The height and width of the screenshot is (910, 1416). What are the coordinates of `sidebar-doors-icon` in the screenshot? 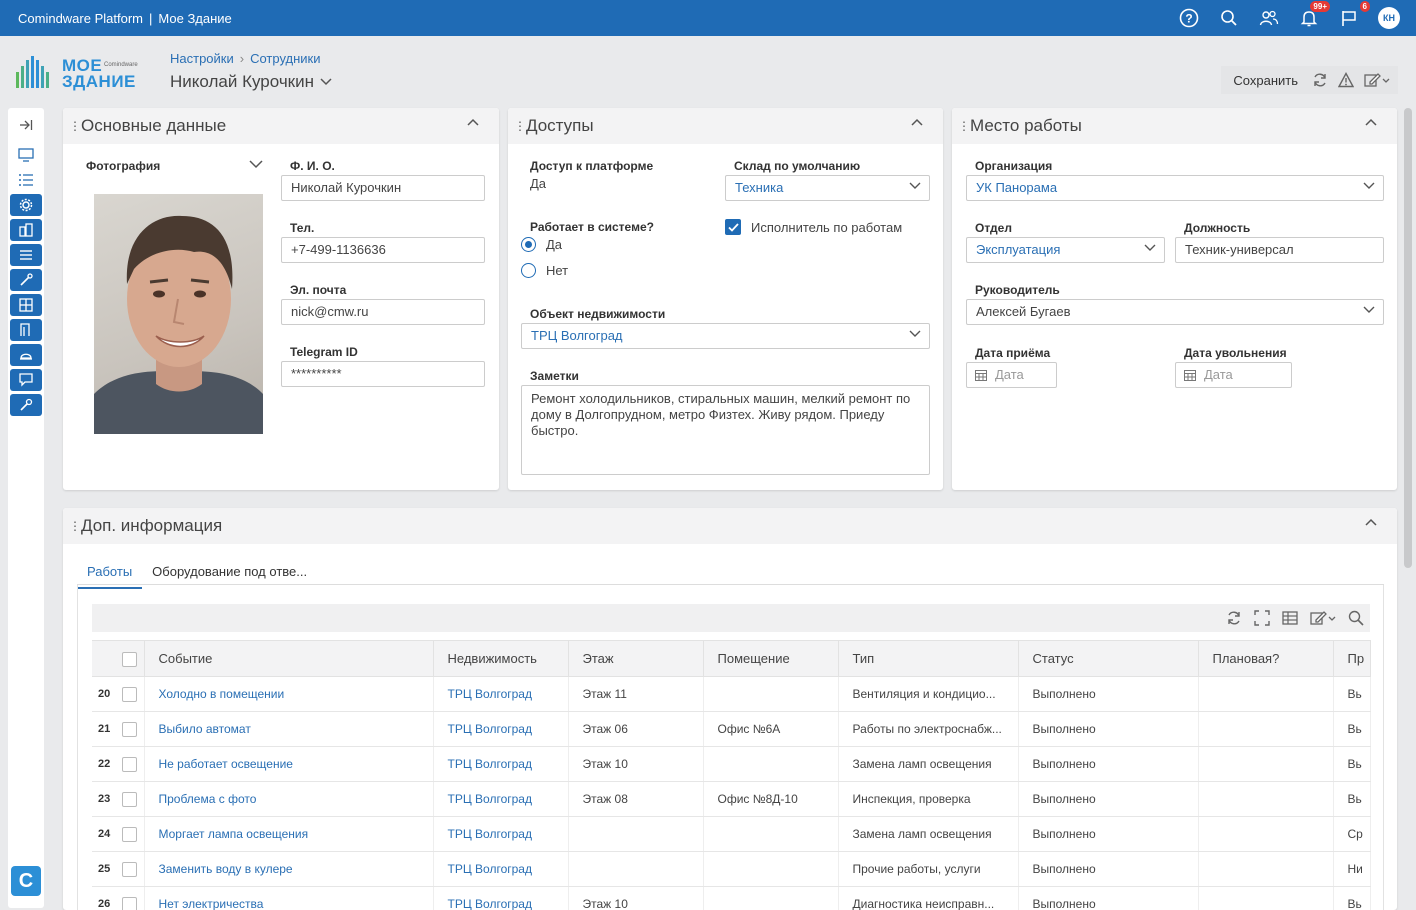 It's located at (26, 330).